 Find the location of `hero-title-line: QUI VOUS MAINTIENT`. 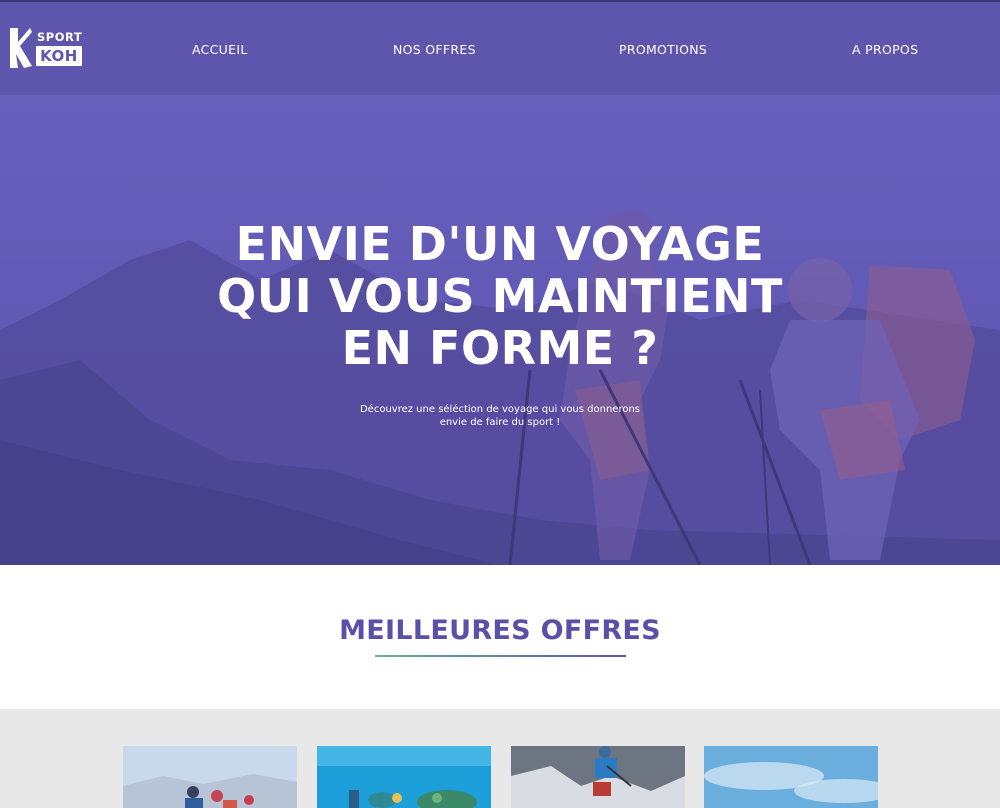

hero-title-line: QUI VOUS MAINTIENT is located at coordinates (500, 296).